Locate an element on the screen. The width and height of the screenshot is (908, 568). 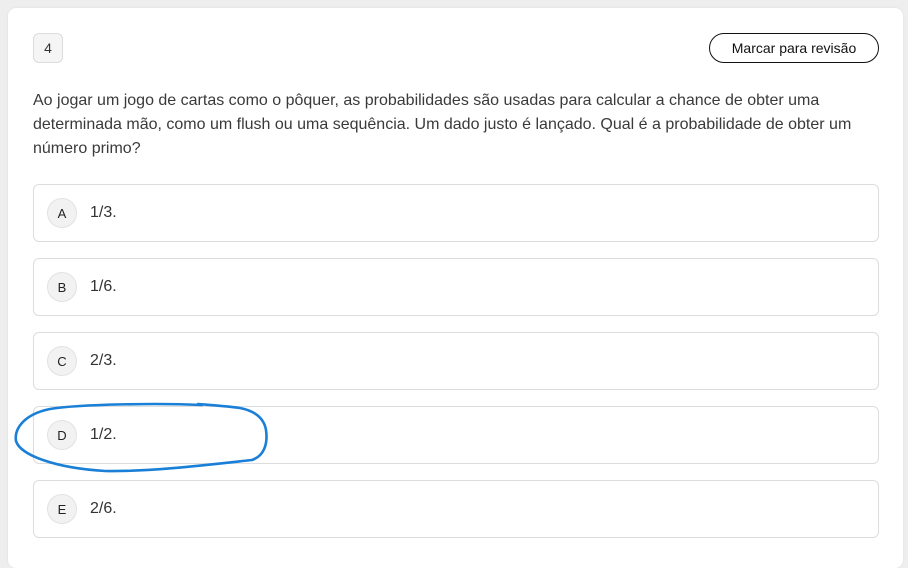
option-letter-badge: E is located at coordinates (62, 509).